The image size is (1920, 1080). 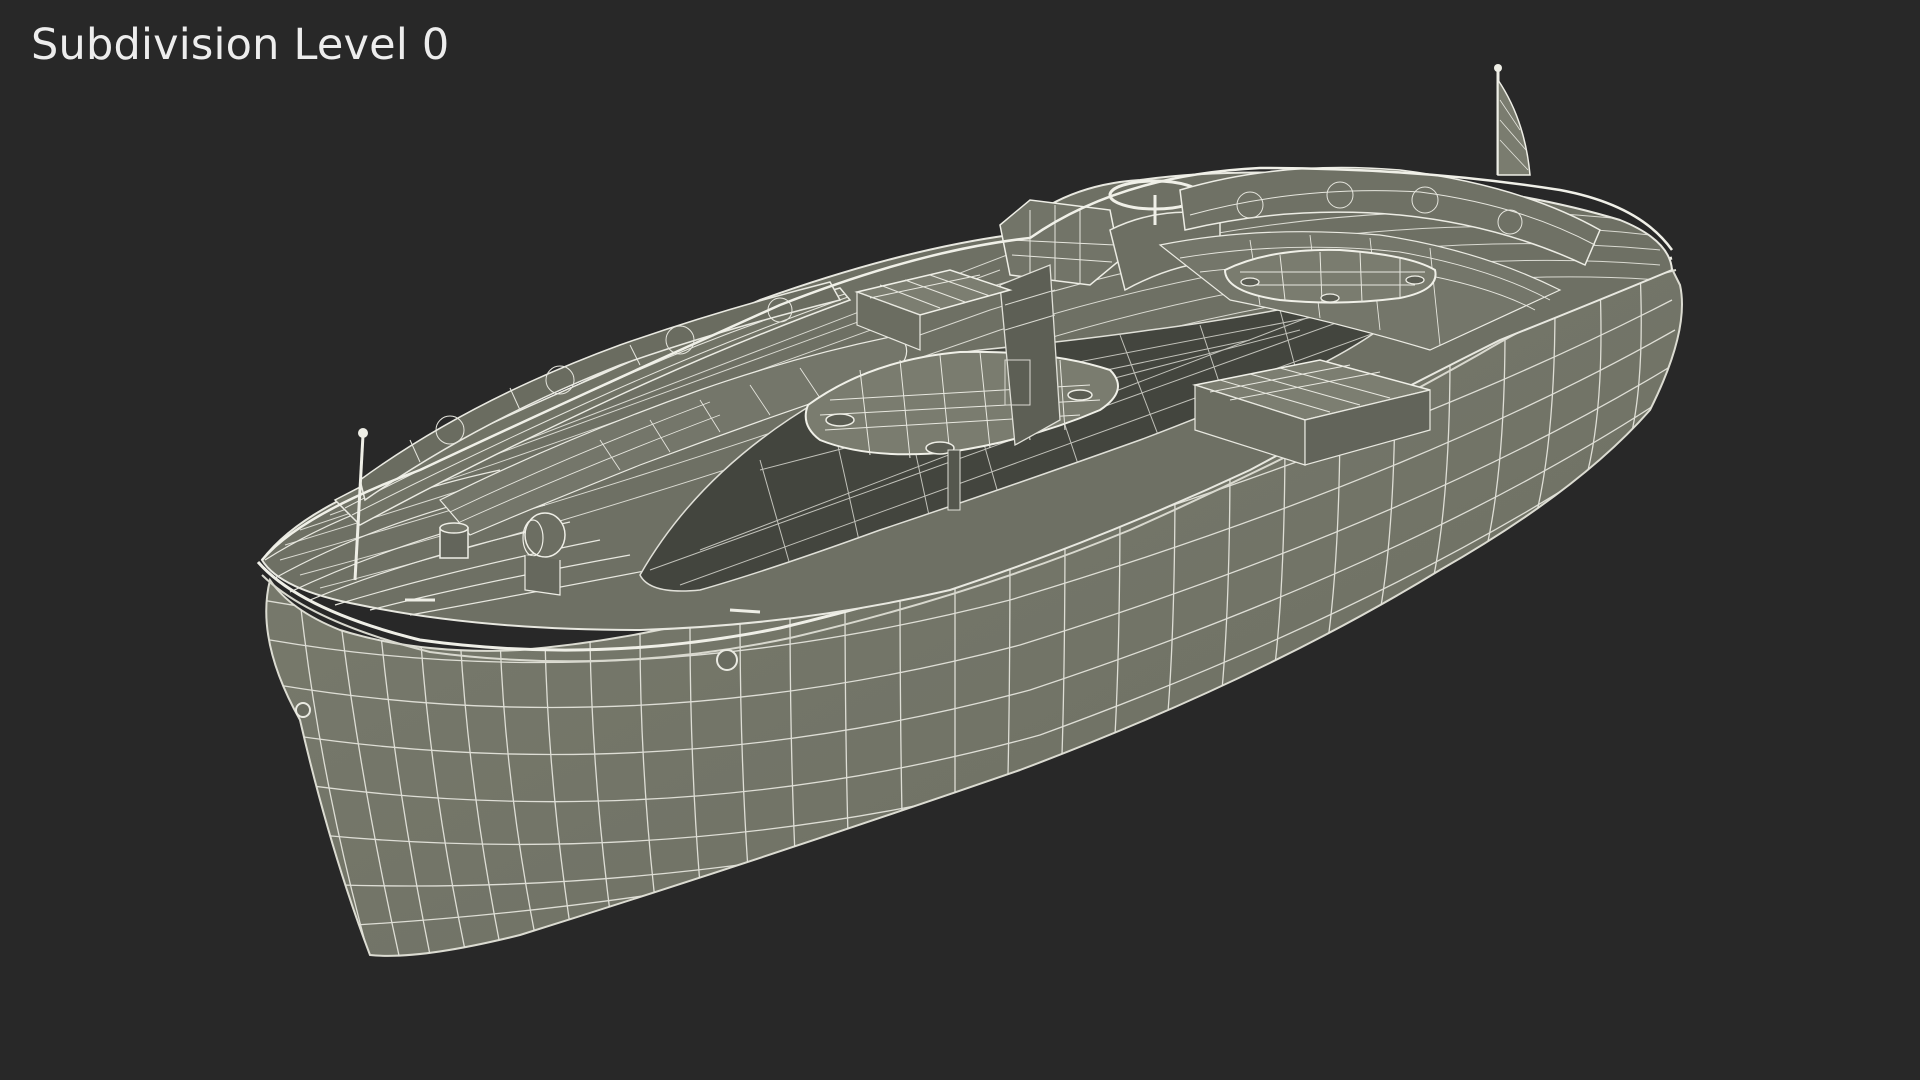 I want to click on stern-flag, so click(x=1512, y=120).